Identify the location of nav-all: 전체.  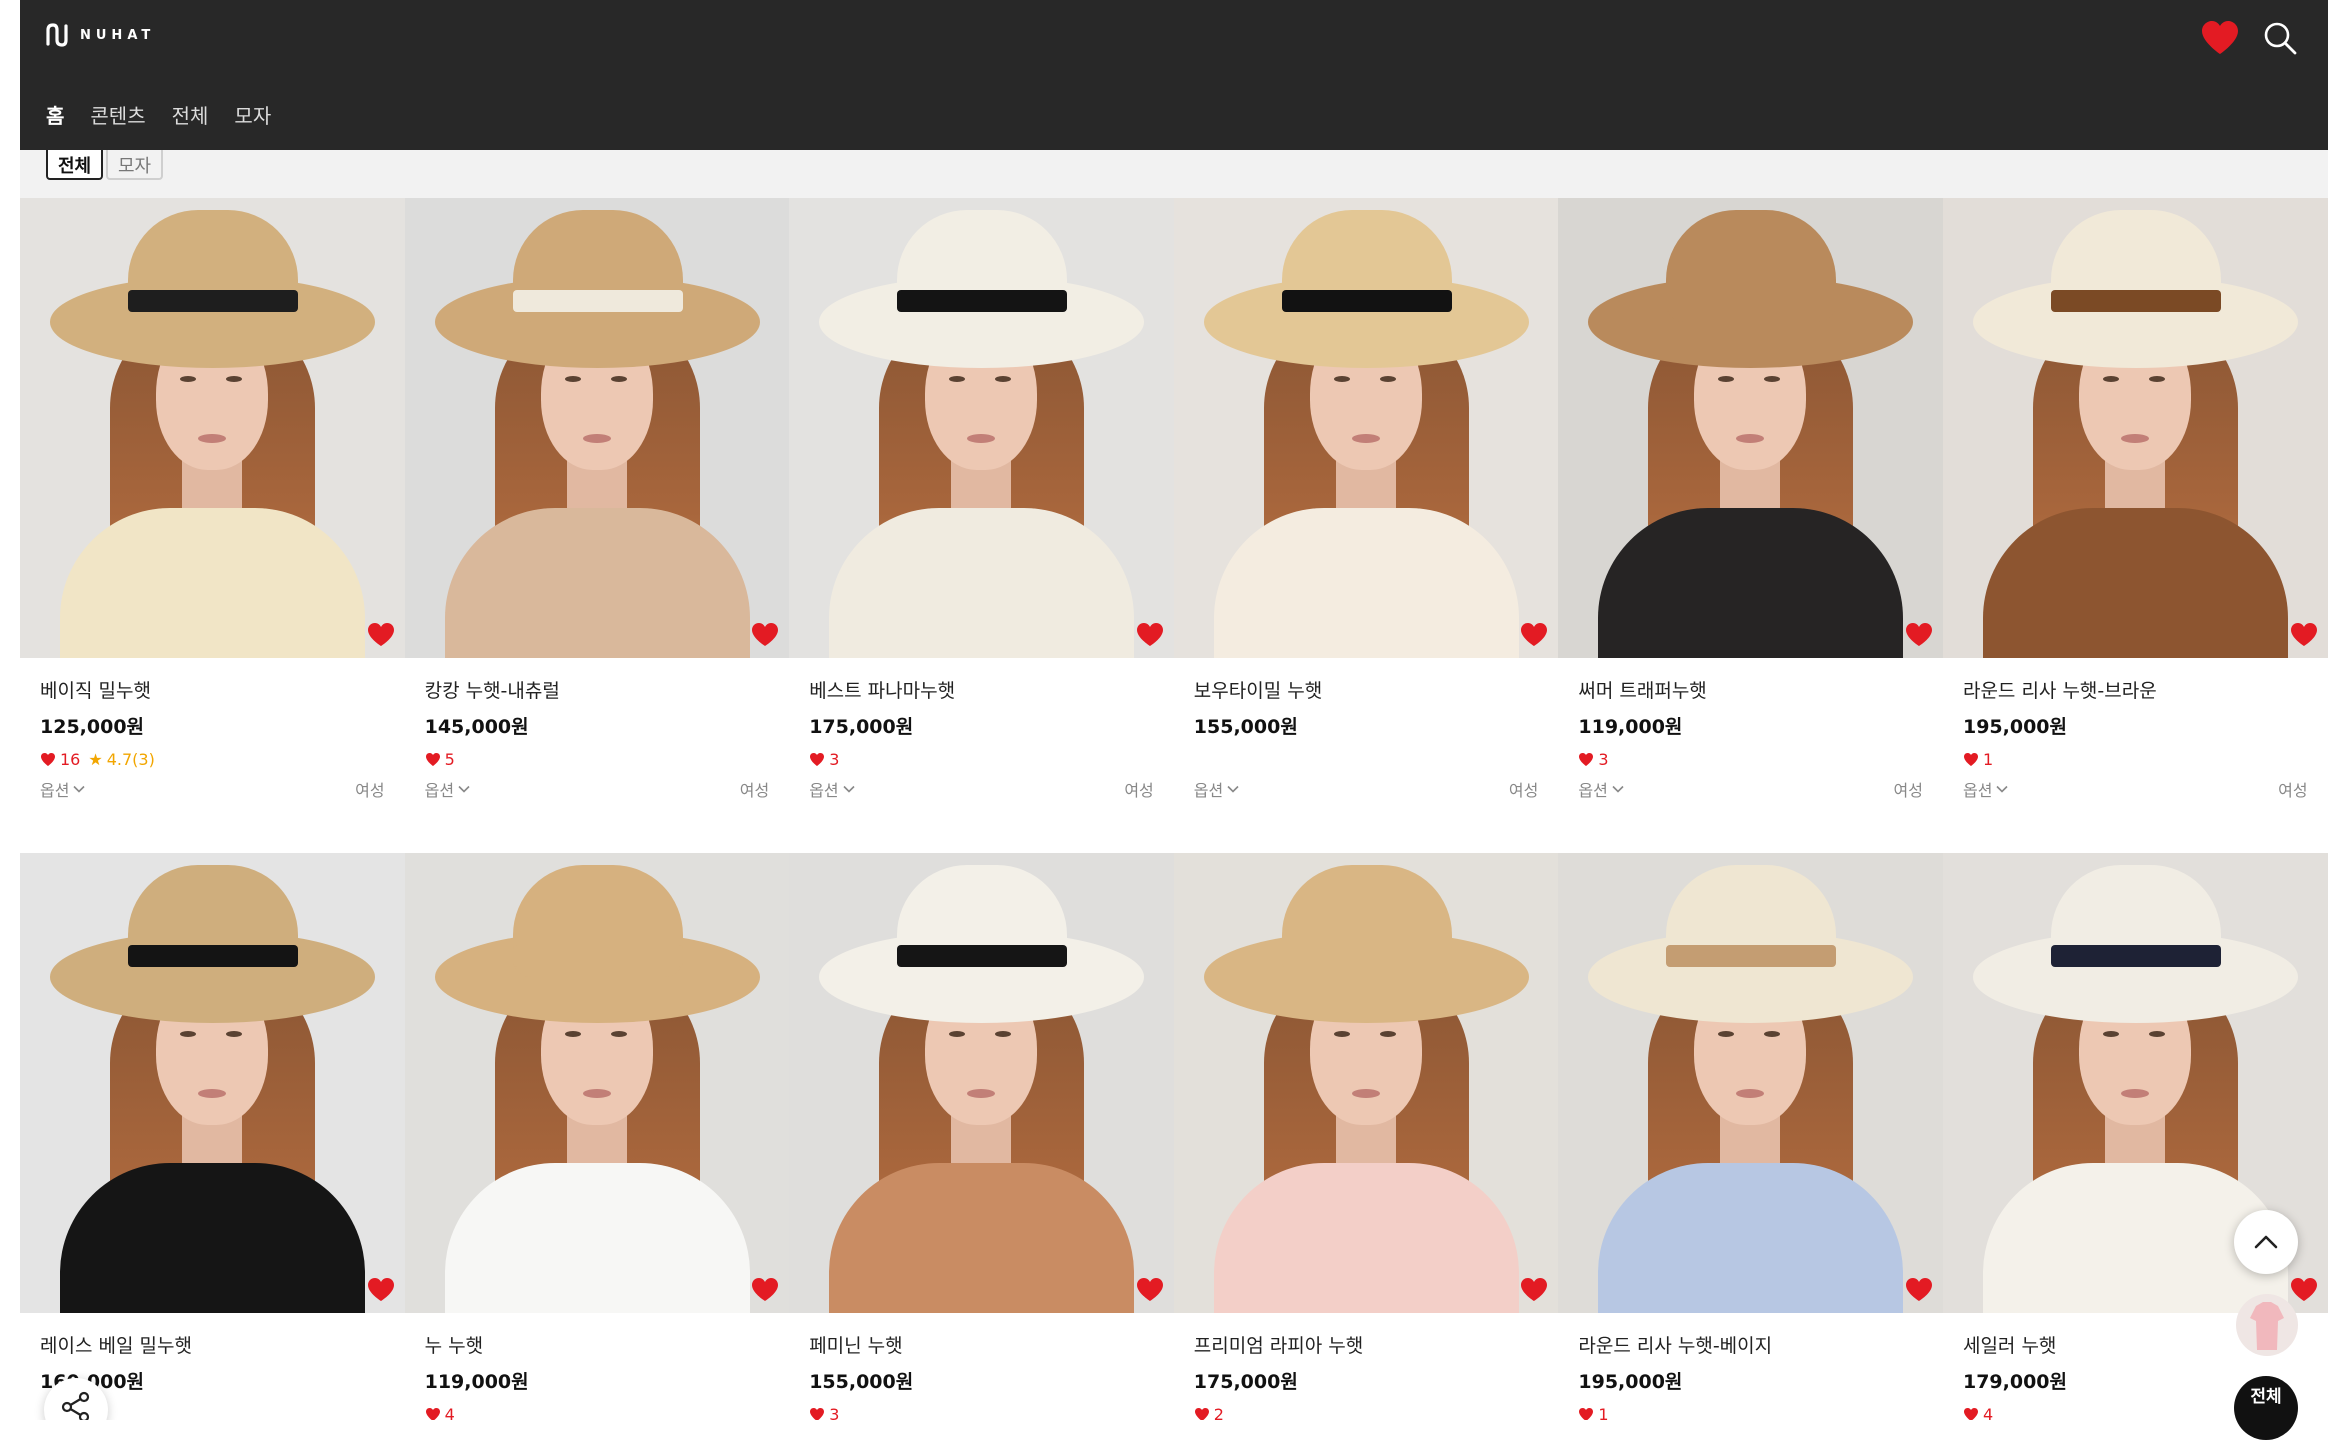
(190, 114).